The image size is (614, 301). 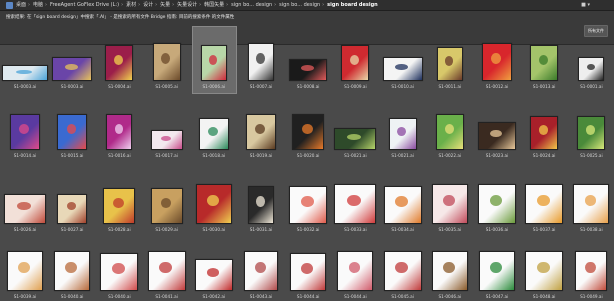 What do you see at coordinates (450, 86) in the screenshot?
I see `thumbnail-filename: S1-0011.ai` at bounding box center [450, 86].